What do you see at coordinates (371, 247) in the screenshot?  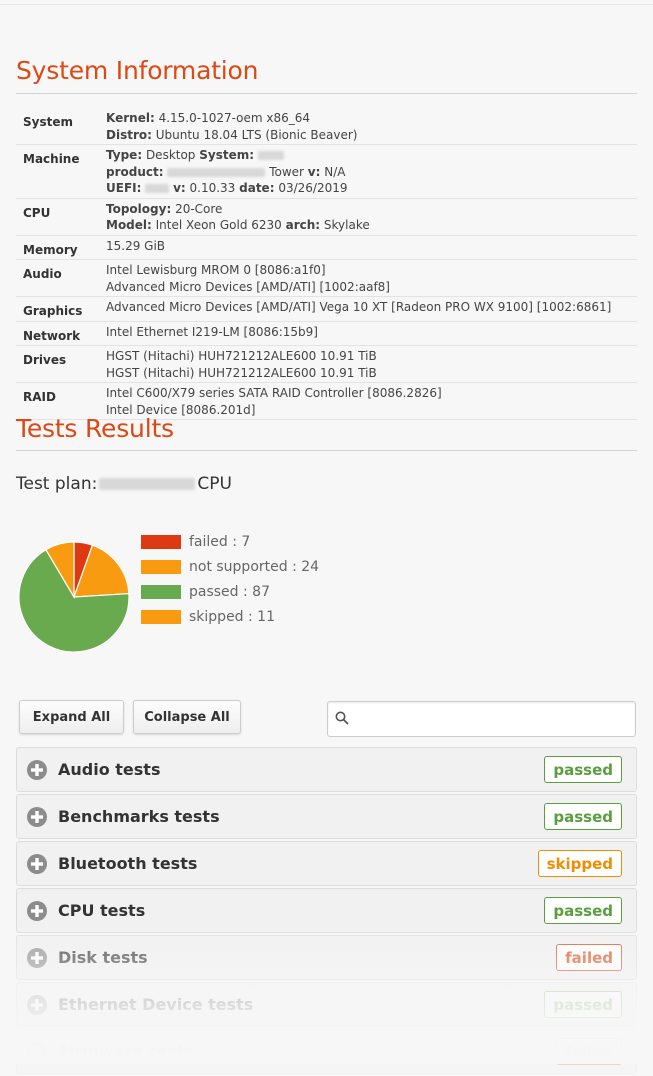 I see `system-row-value: 15.29 GiB` at bounding box center [371, 247].